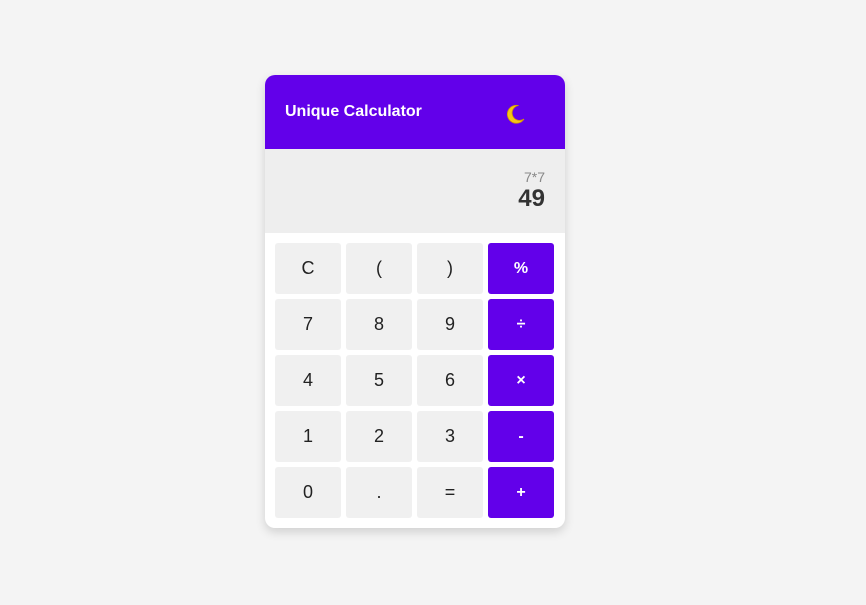 The width and height of the screenshot is (866, 605). I want to click on digit-9-button: 9, so click(450, 324).